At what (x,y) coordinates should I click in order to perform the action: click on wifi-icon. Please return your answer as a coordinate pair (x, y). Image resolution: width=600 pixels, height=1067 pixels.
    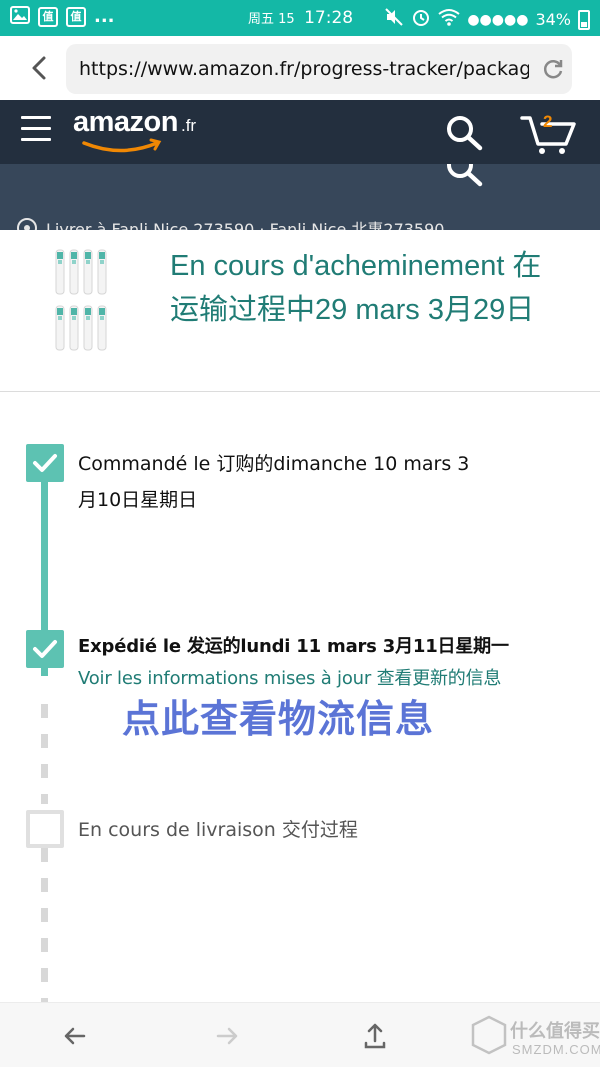
    Looking at the image, I should click on (449, 20).